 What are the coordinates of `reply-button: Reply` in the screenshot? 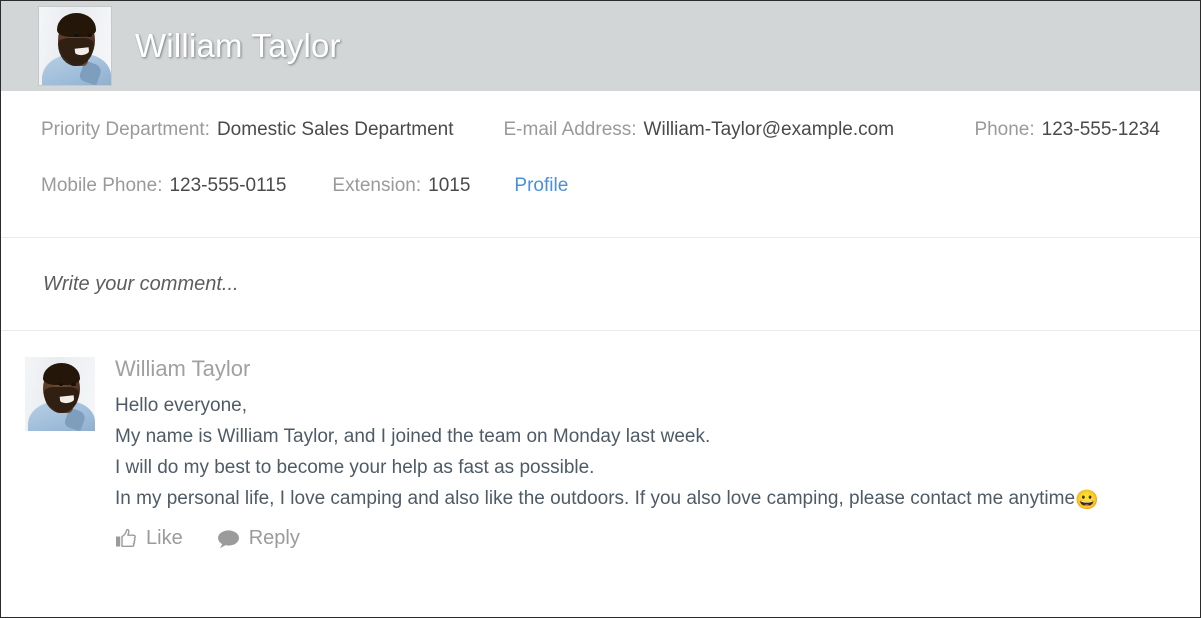 It's located at (258, 538).